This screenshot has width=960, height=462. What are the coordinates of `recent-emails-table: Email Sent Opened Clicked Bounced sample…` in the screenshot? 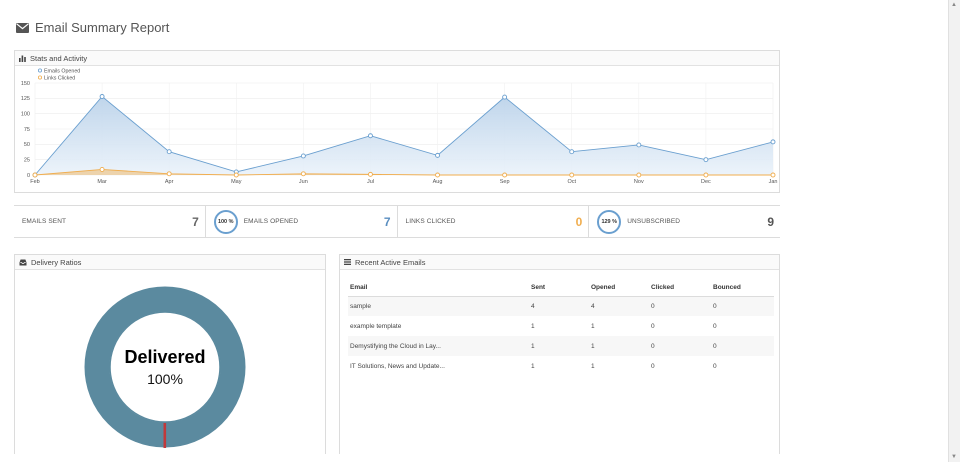 It's located at (561, 327).